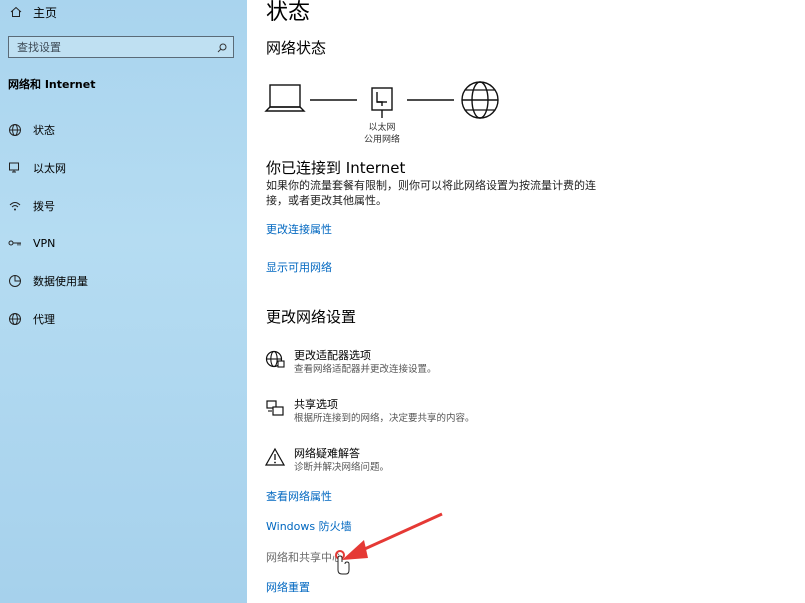  I want to click on adapter-globe-icon, so click(275, 360).